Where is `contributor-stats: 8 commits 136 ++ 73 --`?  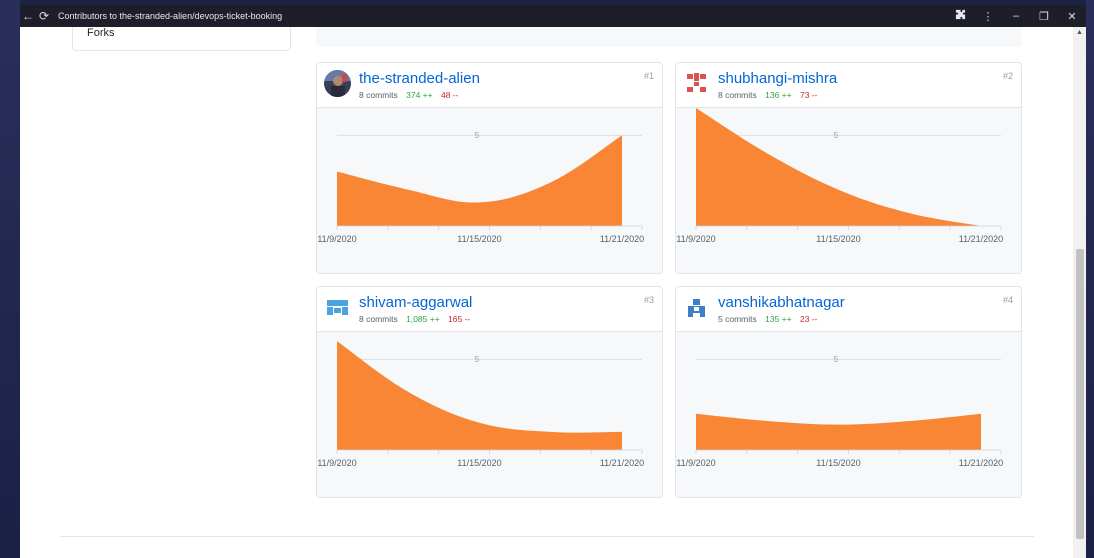
contributor-stats: 8 commits 136 ++ 73 -- is located at coordinates (767, 95).